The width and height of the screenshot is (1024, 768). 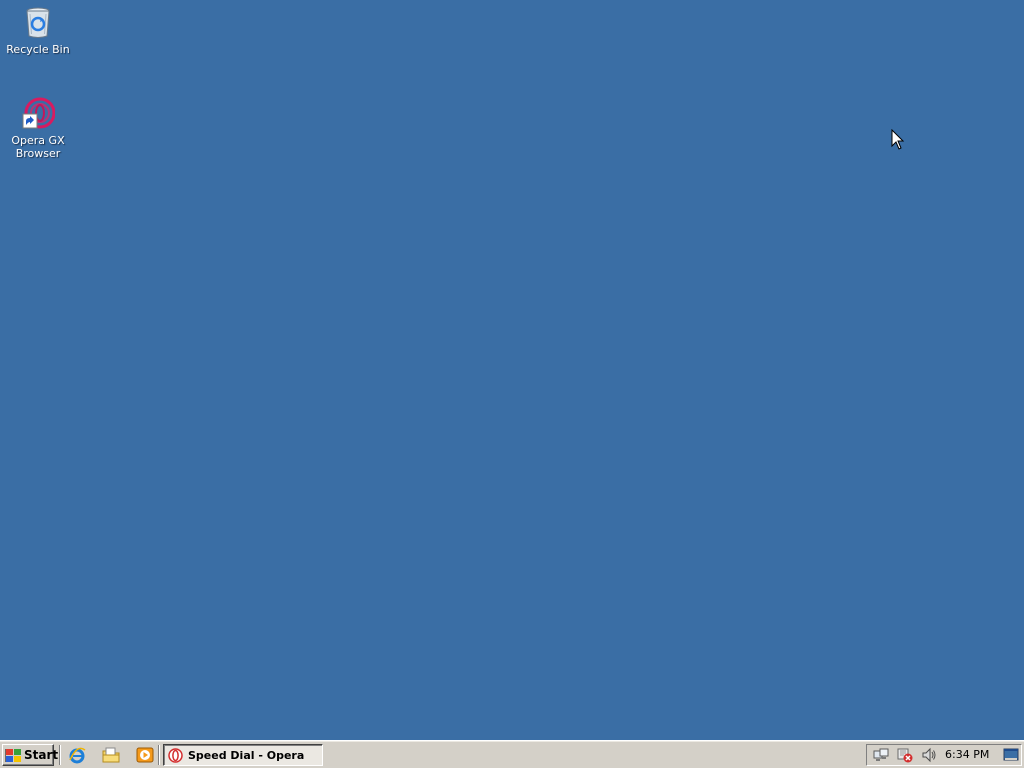 I want to click on volume-icon, so click(x=929, y=755).